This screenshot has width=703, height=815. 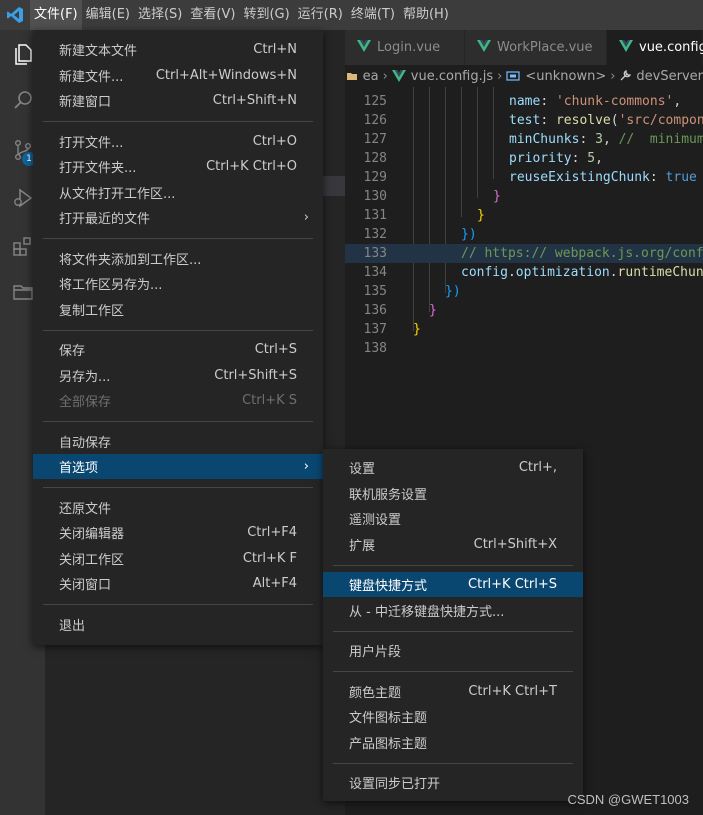 What do you see at coordinates (306, 466) in the screenshot?
I see `chevron-right-icon: ›` at bounding box center [306, 466].